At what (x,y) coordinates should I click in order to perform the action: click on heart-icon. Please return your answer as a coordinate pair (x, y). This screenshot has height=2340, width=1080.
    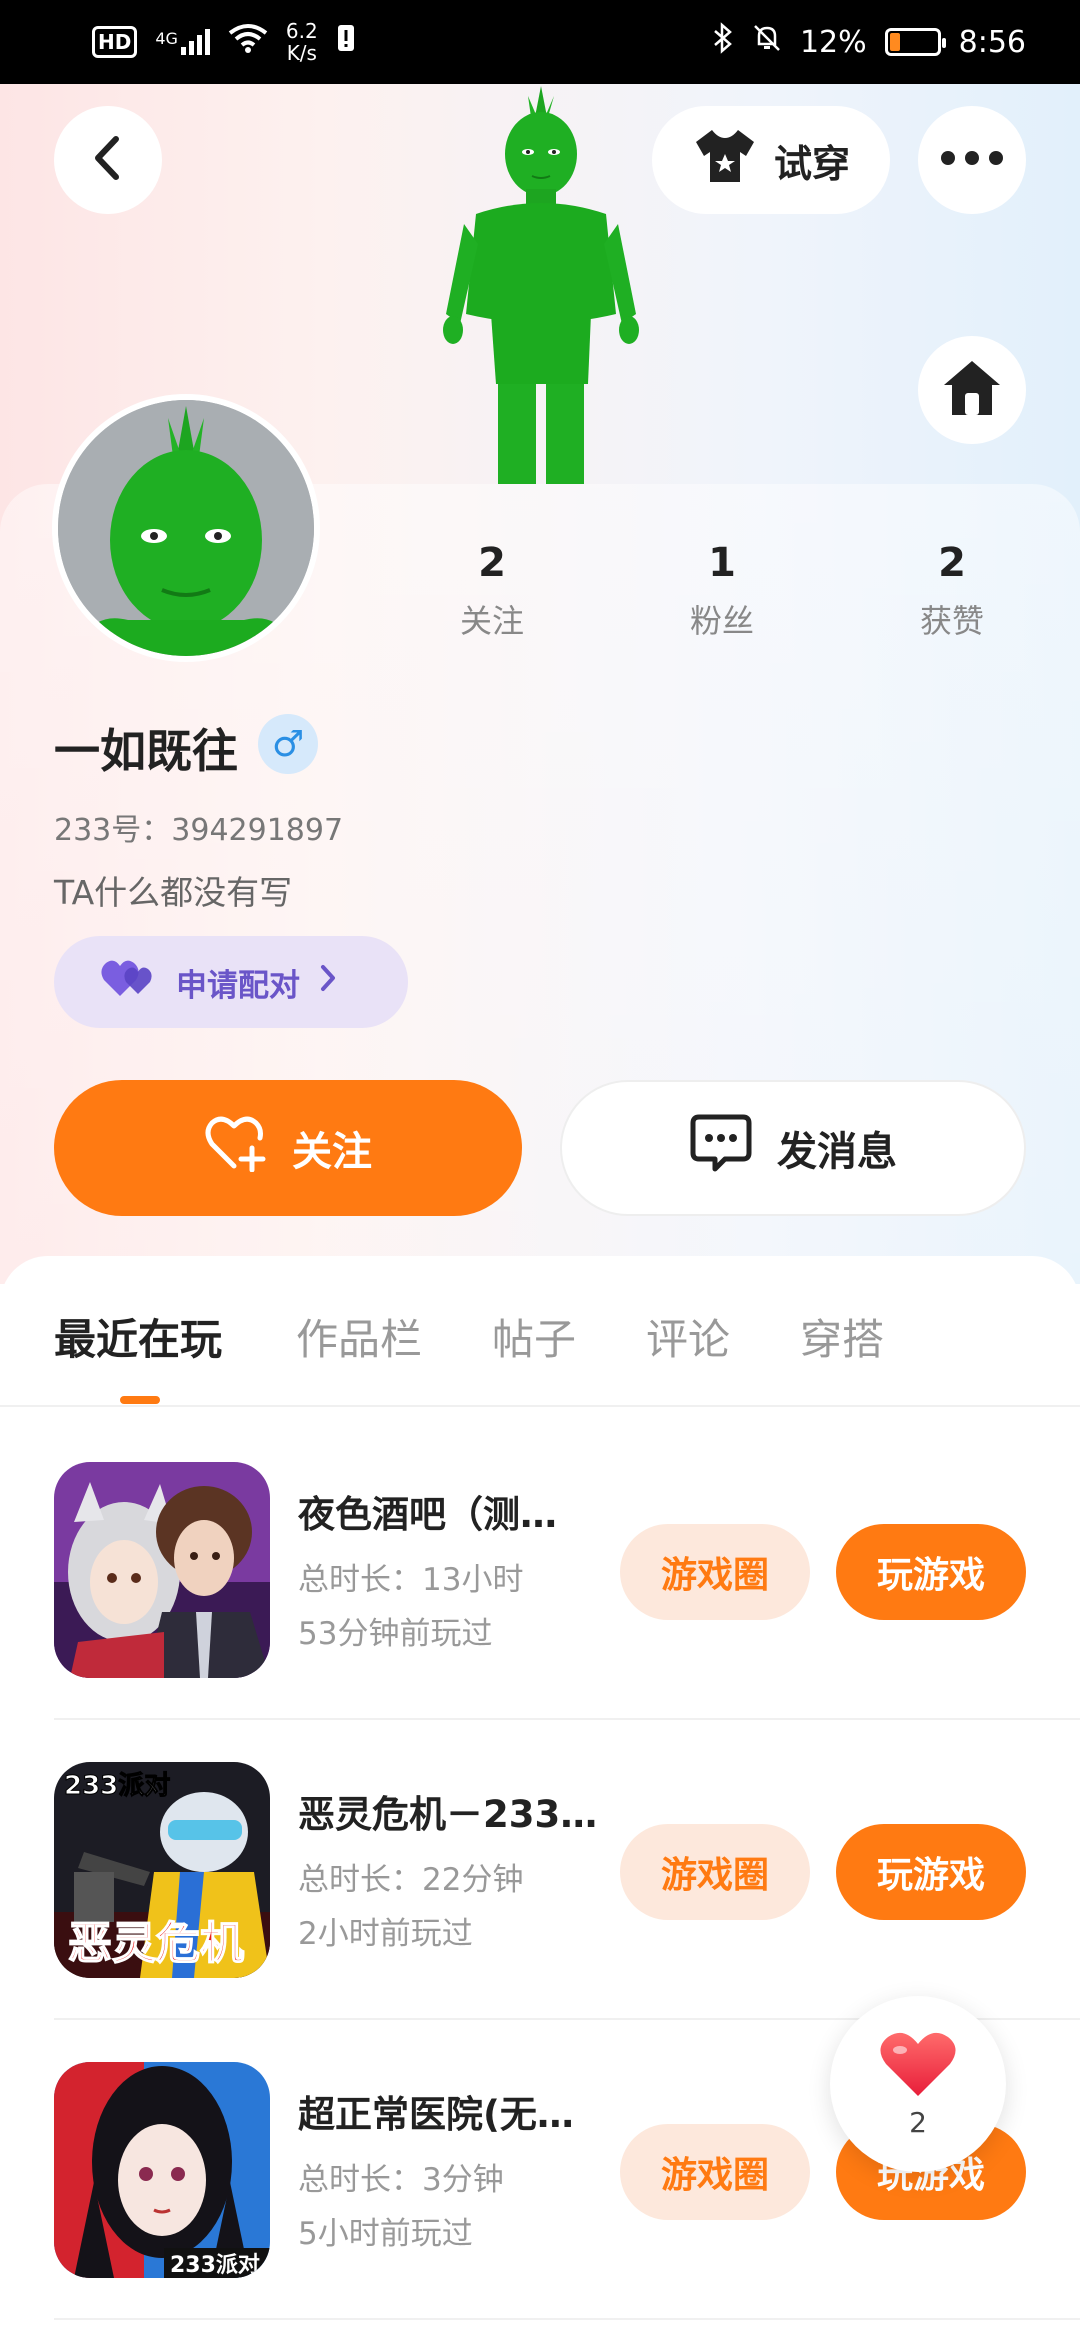
    Looking at the image, I should click on (918, 2067).